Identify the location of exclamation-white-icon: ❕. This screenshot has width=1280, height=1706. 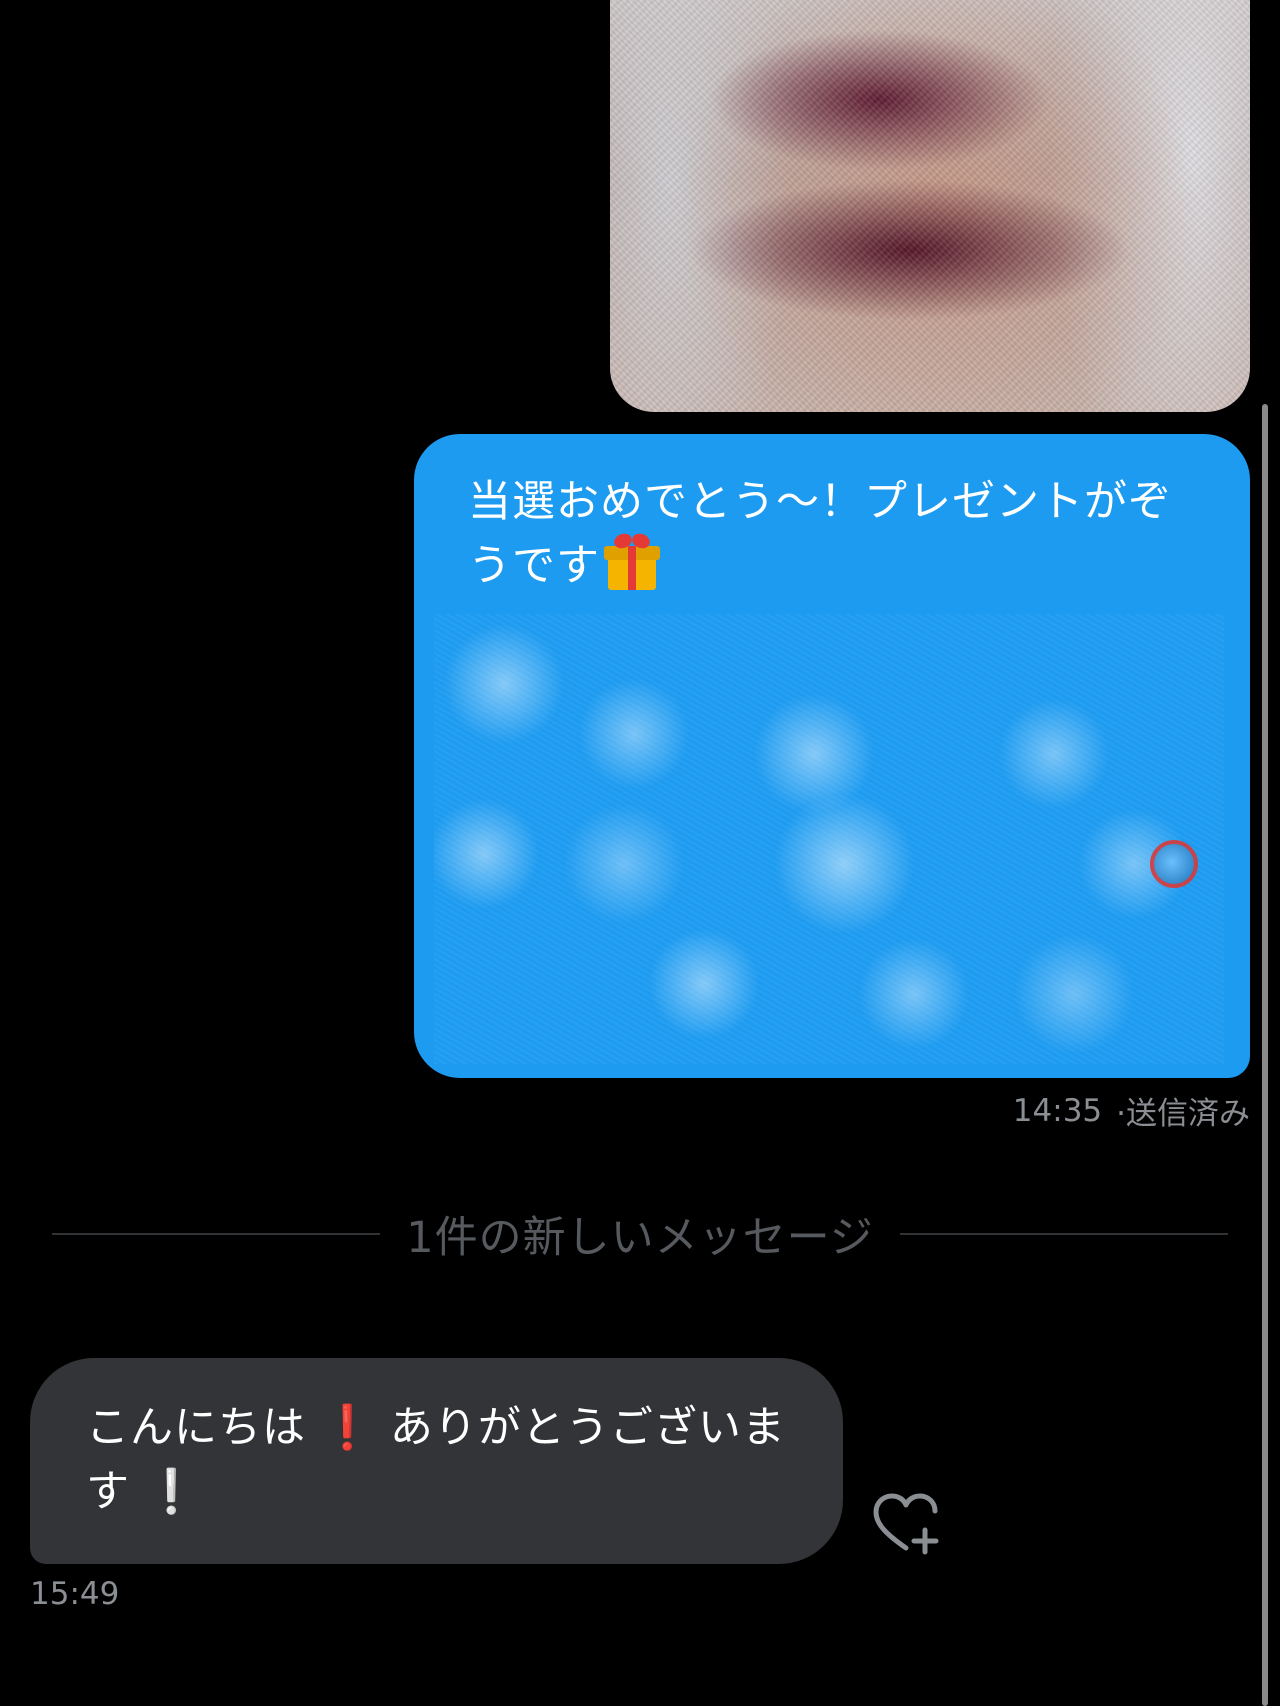
(172, 1492).